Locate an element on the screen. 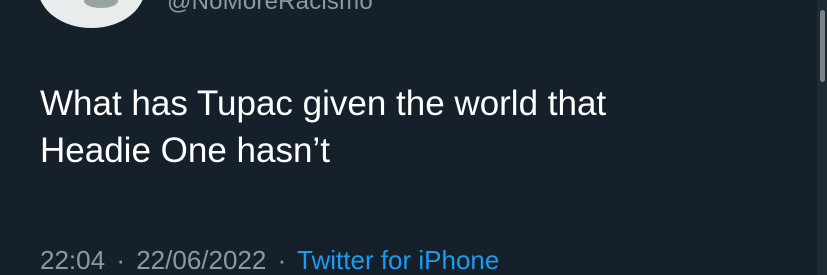 The image size is (827, 275). avatar-detail is located at coordinates (101, 4).